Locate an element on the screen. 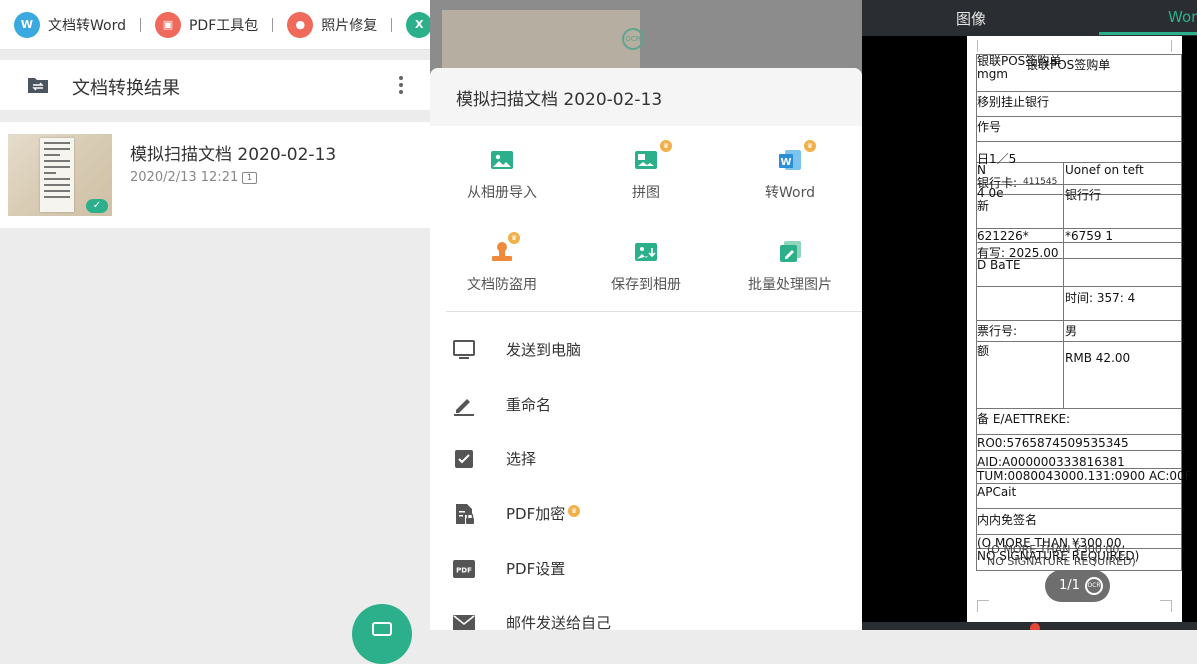 This screenshot has width=1197, height=664. active-tab-indicator is located at coordinates (1148, 33).